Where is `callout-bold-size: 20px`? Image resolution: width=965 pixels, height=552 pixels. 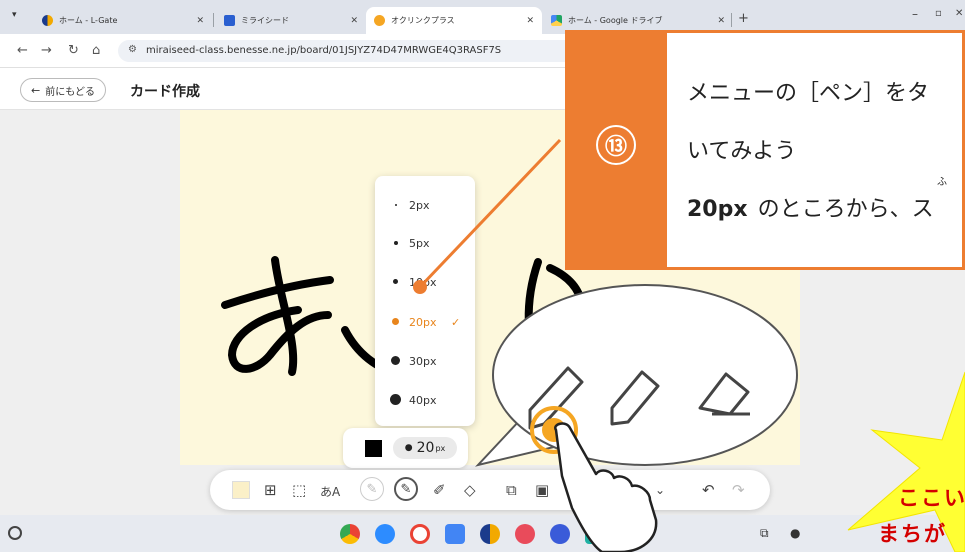
callout-bold-size: 20px is located at coordinates (717, 209).